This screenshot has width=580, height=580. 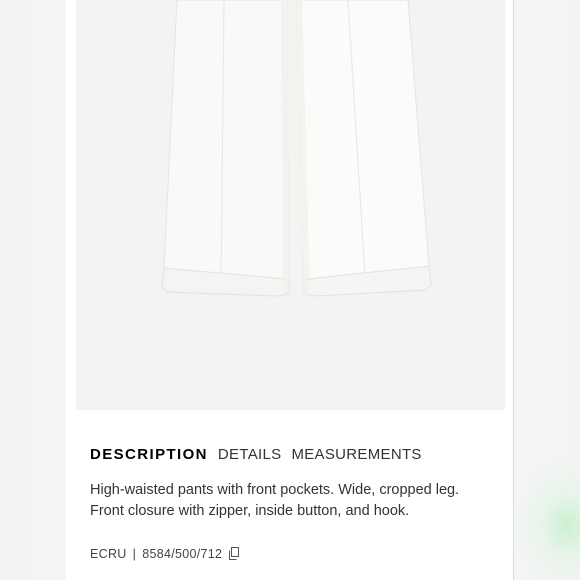 What do you see at coordinates (356, 454) in the screenshot?
I see `tab-measurements: MEASUREMENTS` at bounding box center [356, 454].